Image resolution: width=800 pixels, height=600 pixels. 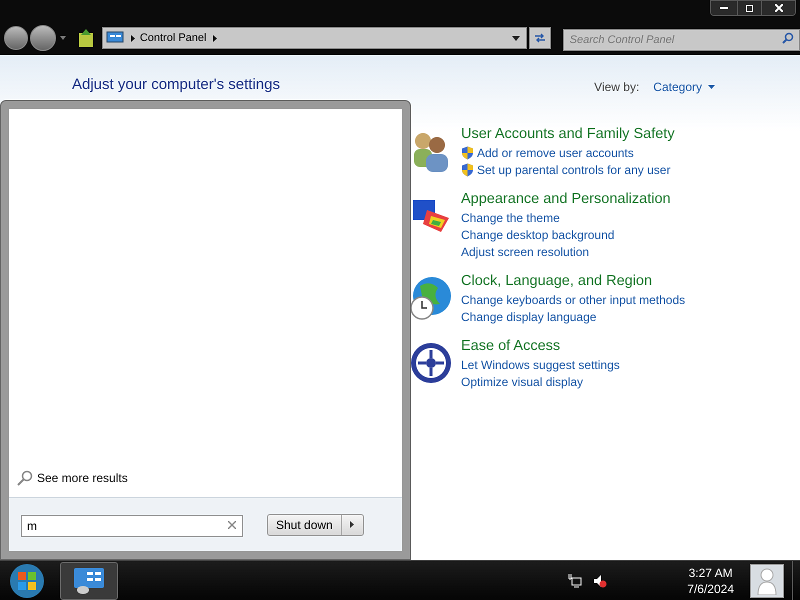 I want to click on task-link: Optimize visual display, so click(x=522, y=381).